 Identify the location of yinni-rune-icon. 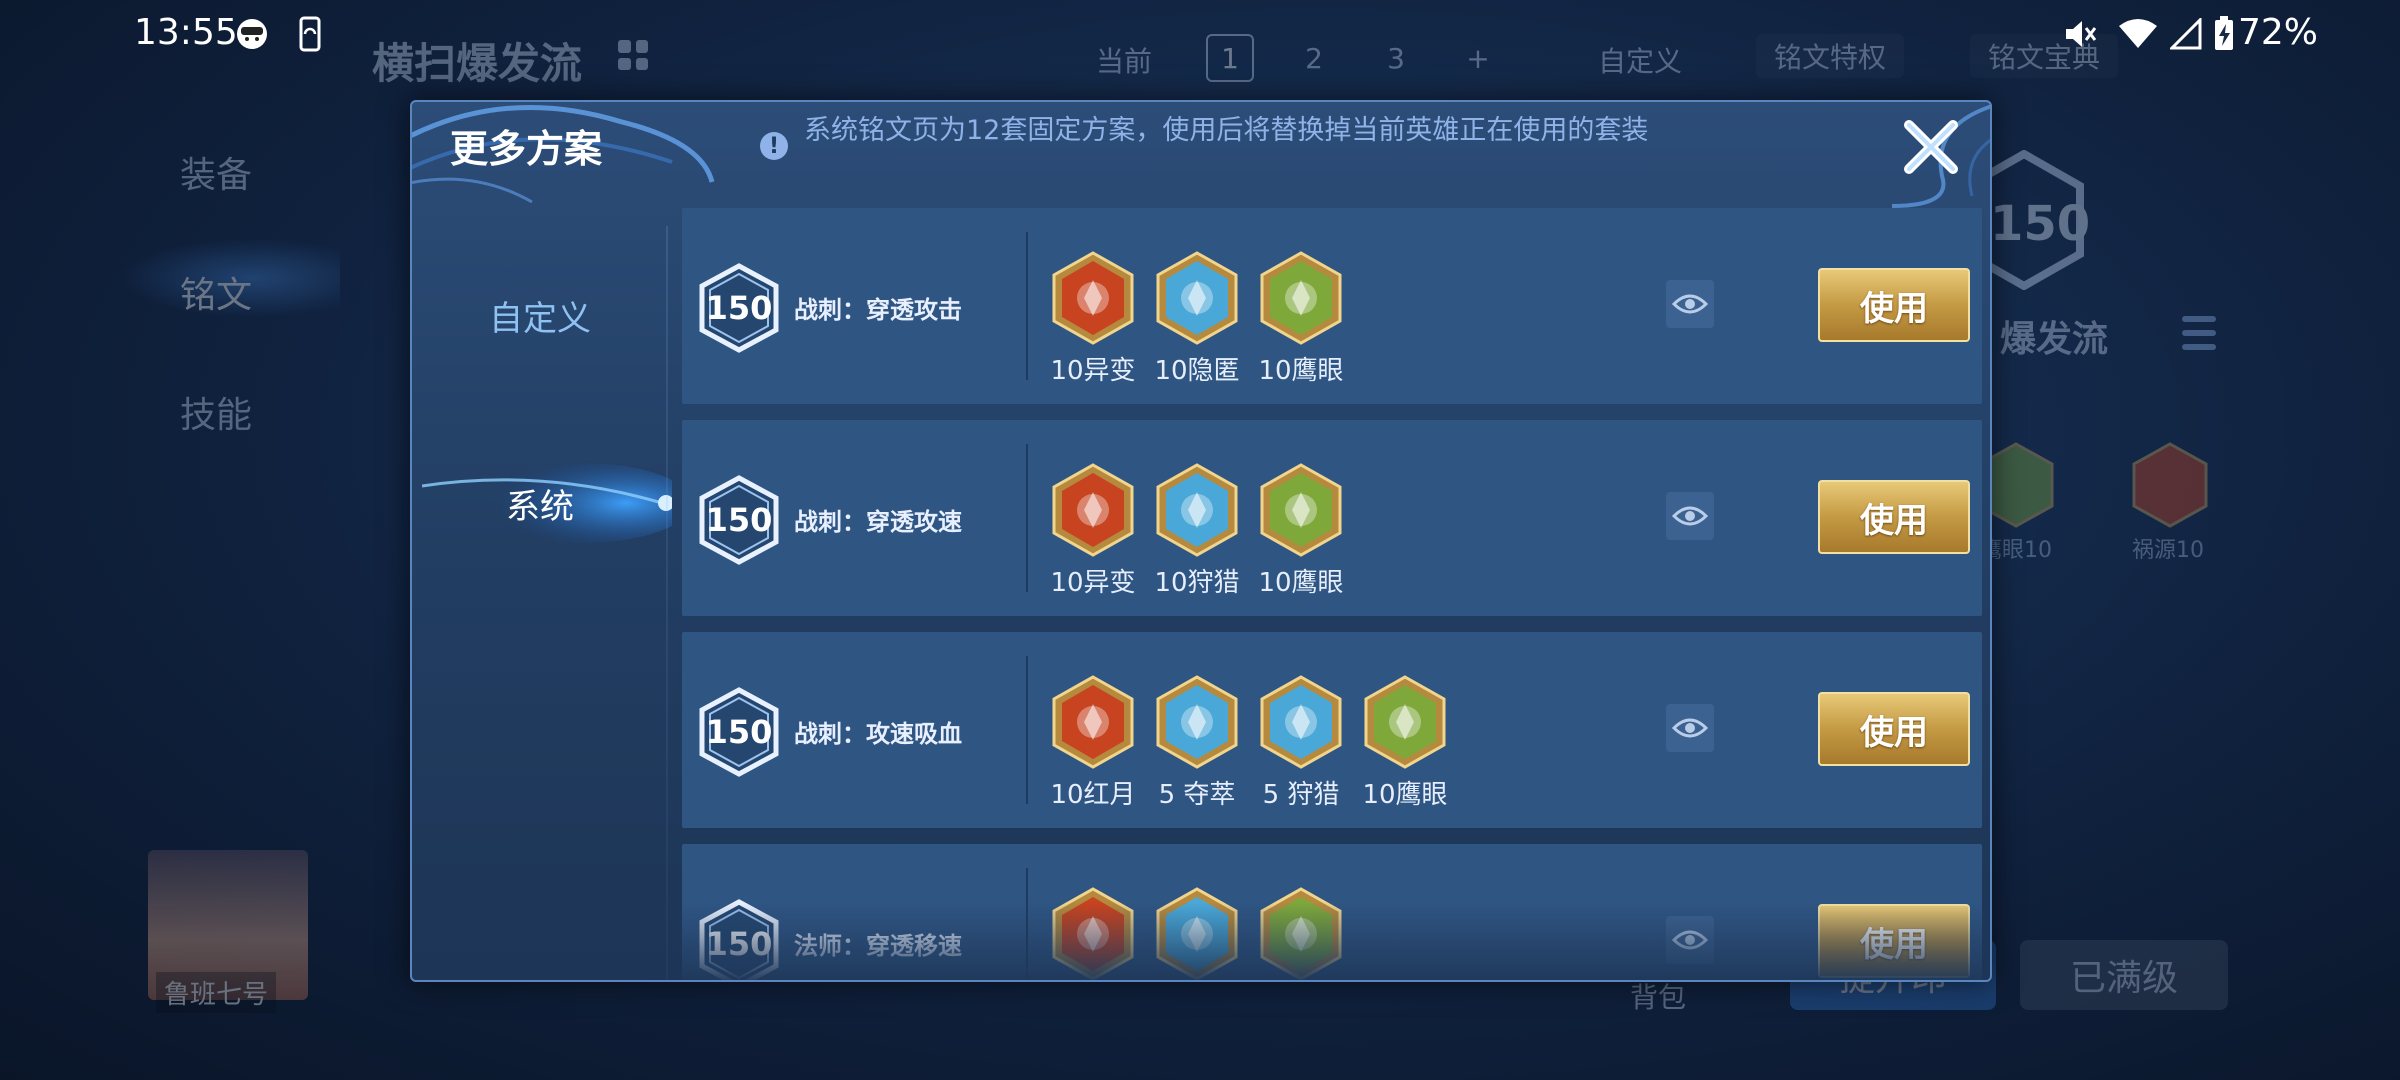
(1197, 298).